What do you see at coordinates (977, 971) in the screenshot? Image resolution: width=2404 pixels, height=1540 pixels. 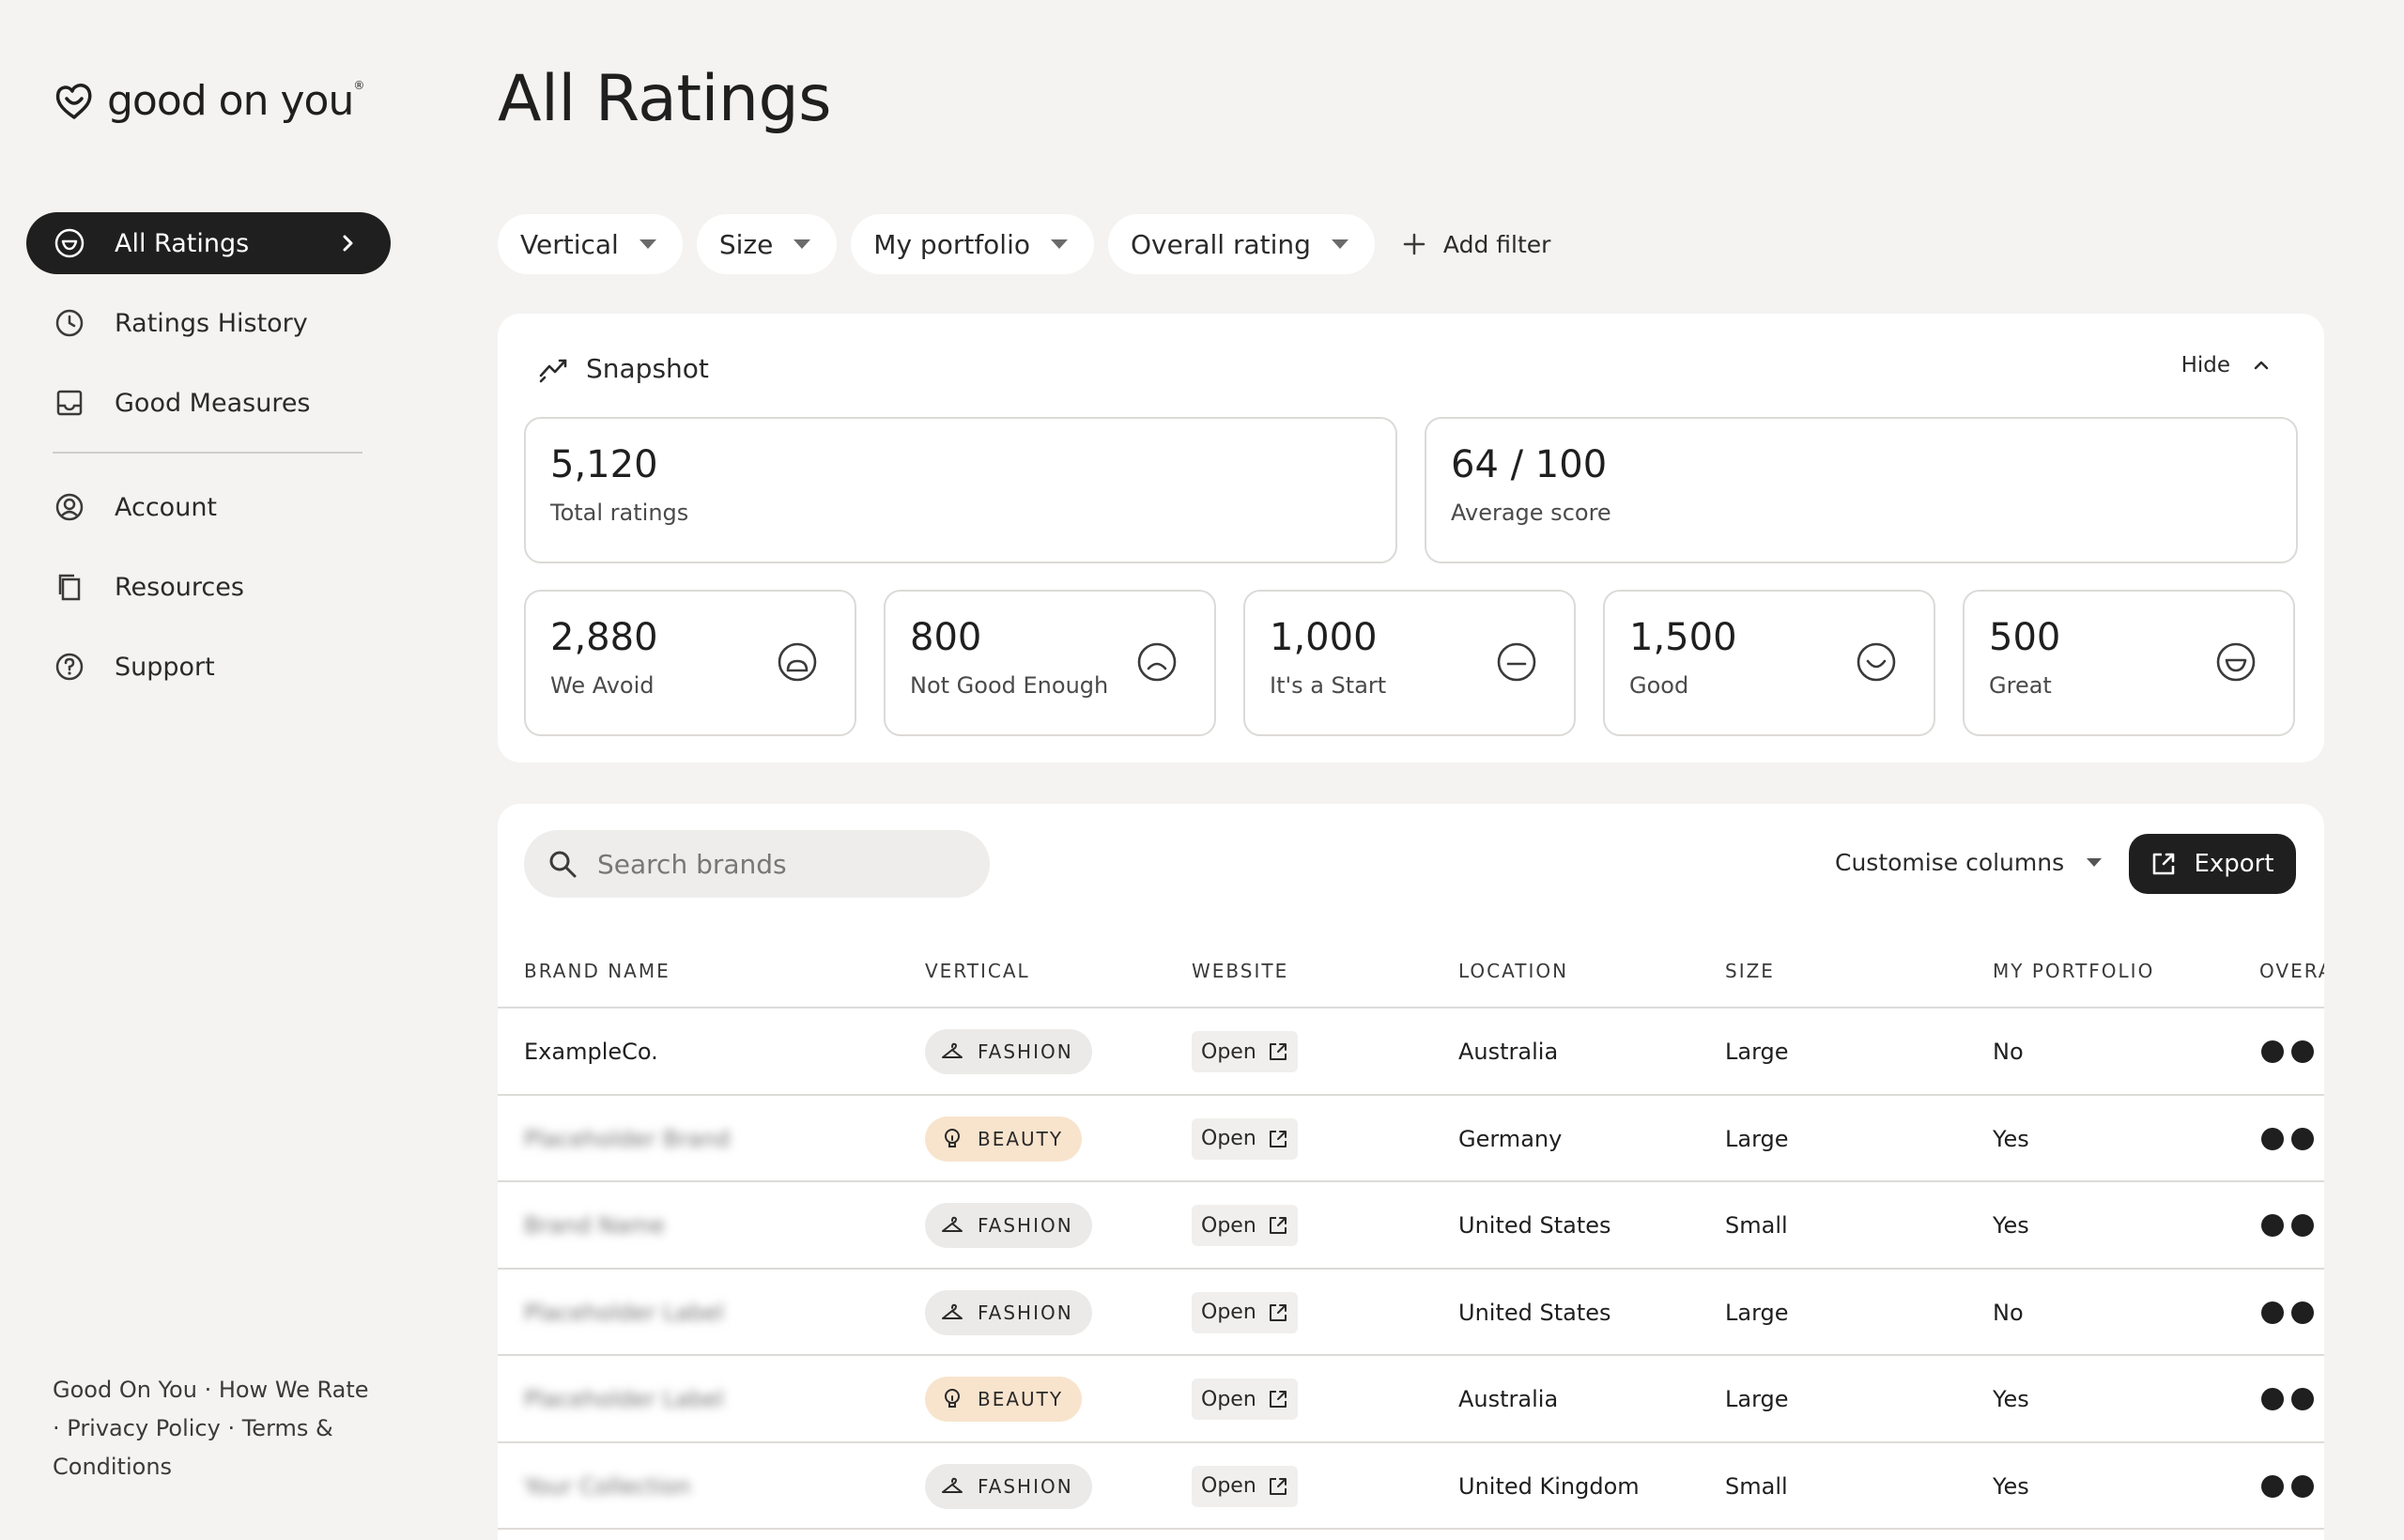 I see `column-header-vertical: VERTICAL` at bounding box center [977, 971].